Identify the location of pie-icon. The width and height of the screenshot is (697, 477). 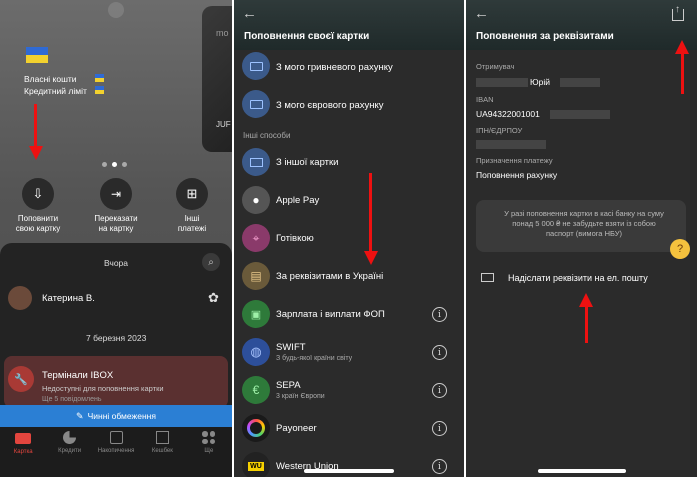
(70, 437).